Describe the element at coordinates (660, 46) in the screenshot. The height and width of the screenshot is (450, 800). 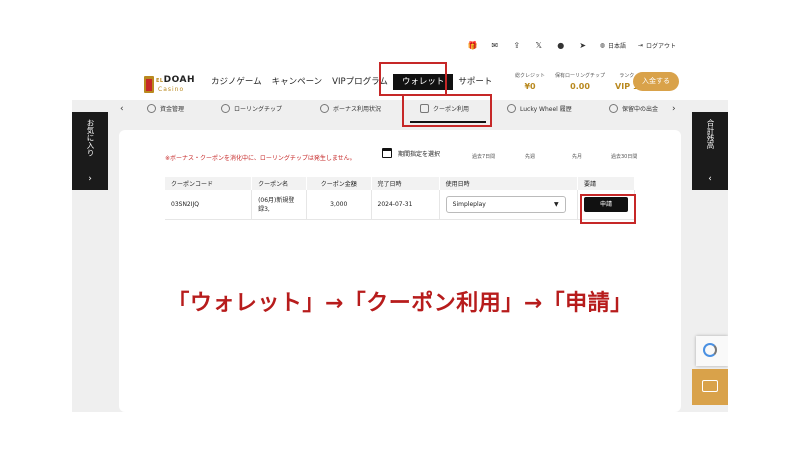
I see `logout-label: ログアウト` at that location.